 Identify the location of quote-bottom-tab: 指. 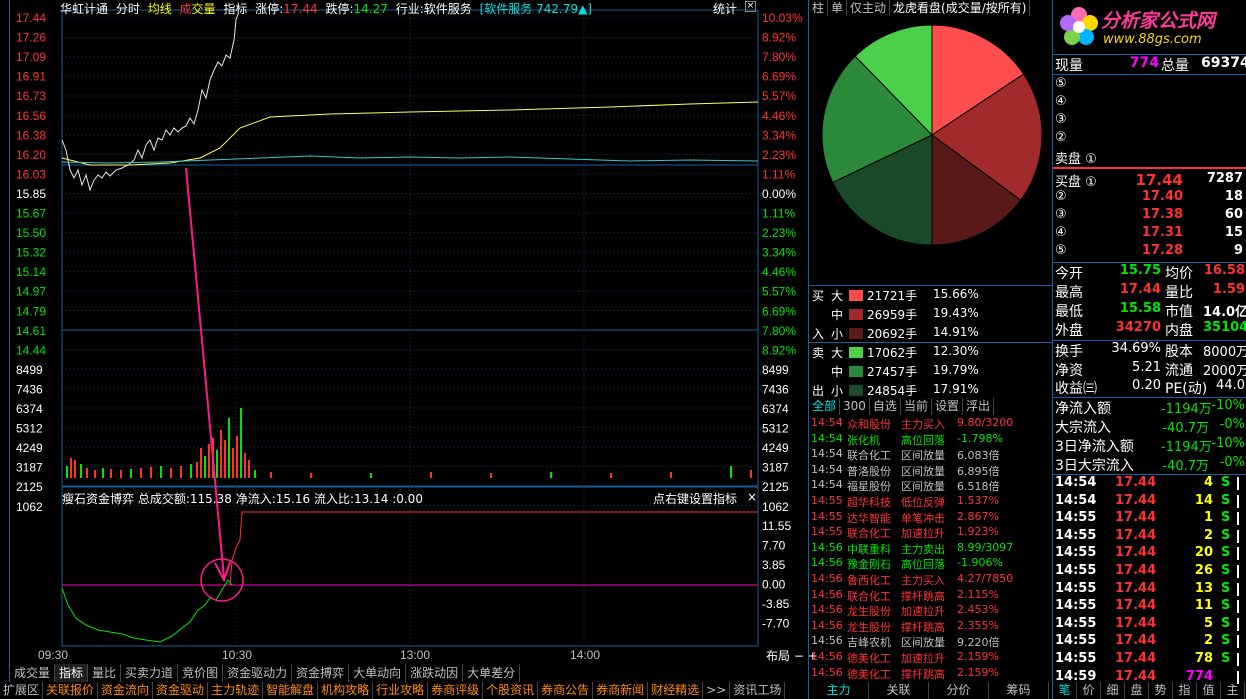
(1185, 690).